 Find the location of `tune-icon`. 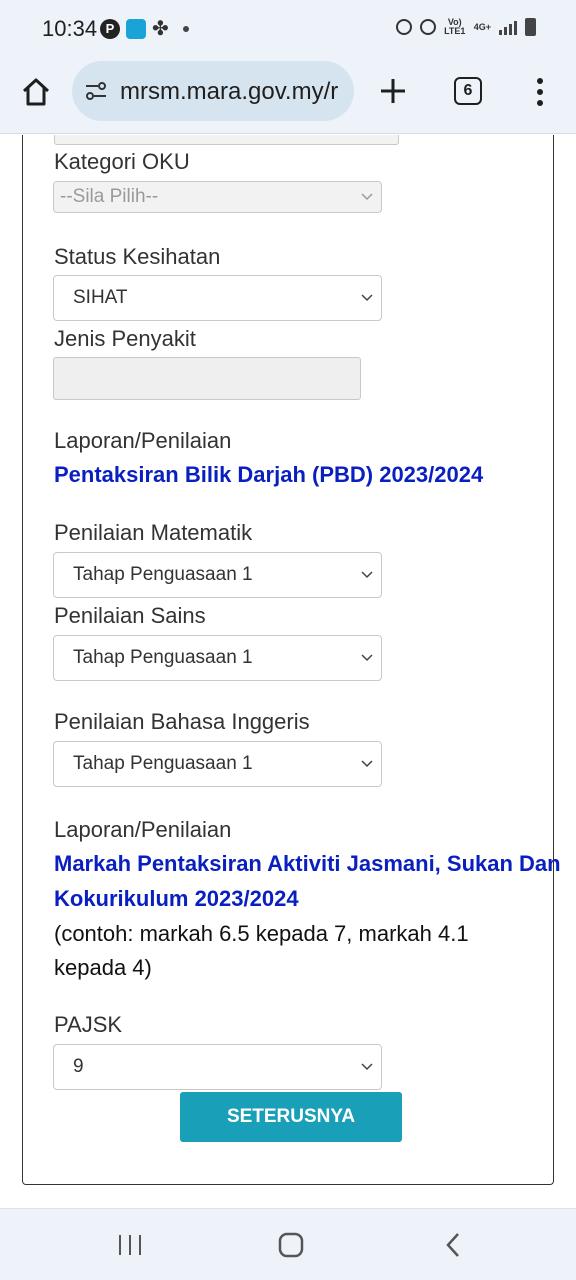

tune-icon is located at coordinates (96, 91).